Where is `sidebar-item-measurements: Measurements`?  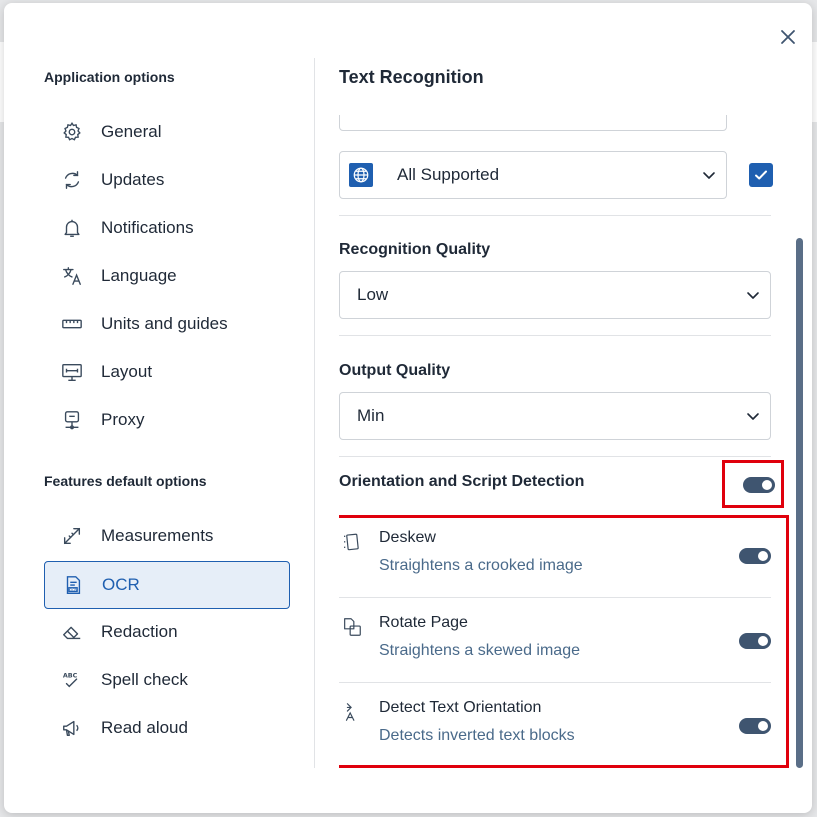 sidebar-item-measurements: Measurements is located at coordinates (167, 536).